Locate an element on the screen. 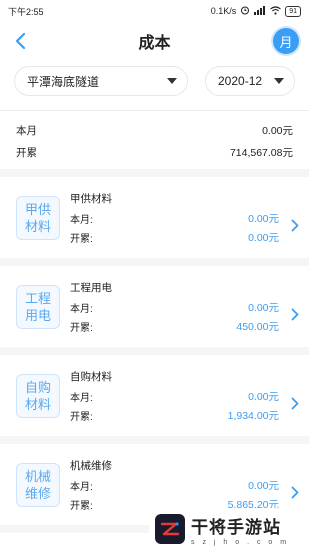 The image size is (320, 550). page-title: 成本 is located at coordinates (154, 43).